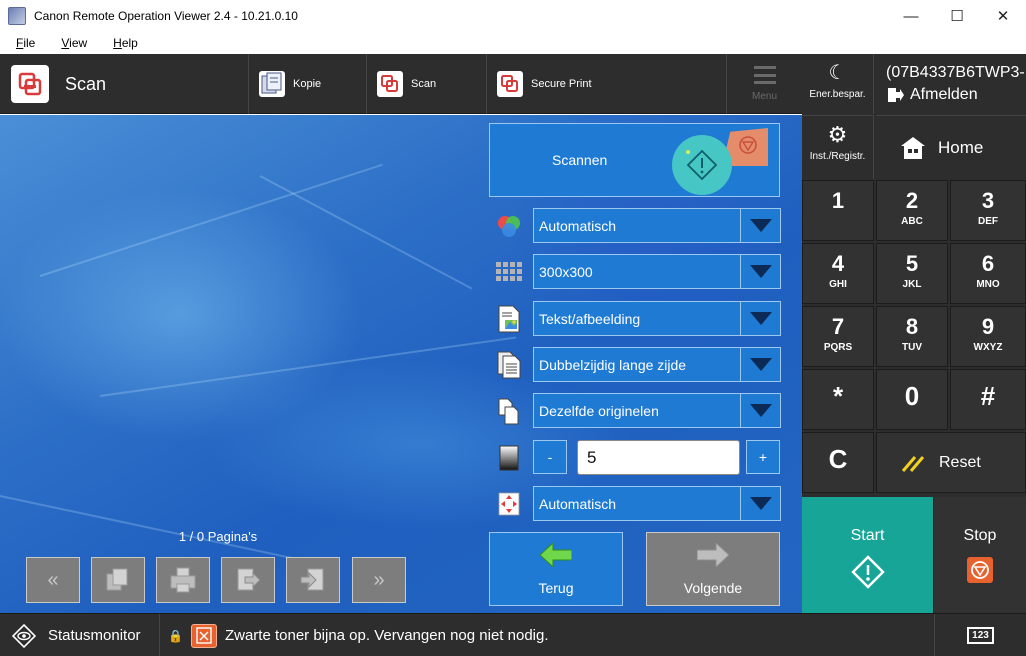  What do you see at coordinates (980, 635) in the screenshot?
I see `numeric-keypad-toggle: 123` at bounding box center [980, 635].